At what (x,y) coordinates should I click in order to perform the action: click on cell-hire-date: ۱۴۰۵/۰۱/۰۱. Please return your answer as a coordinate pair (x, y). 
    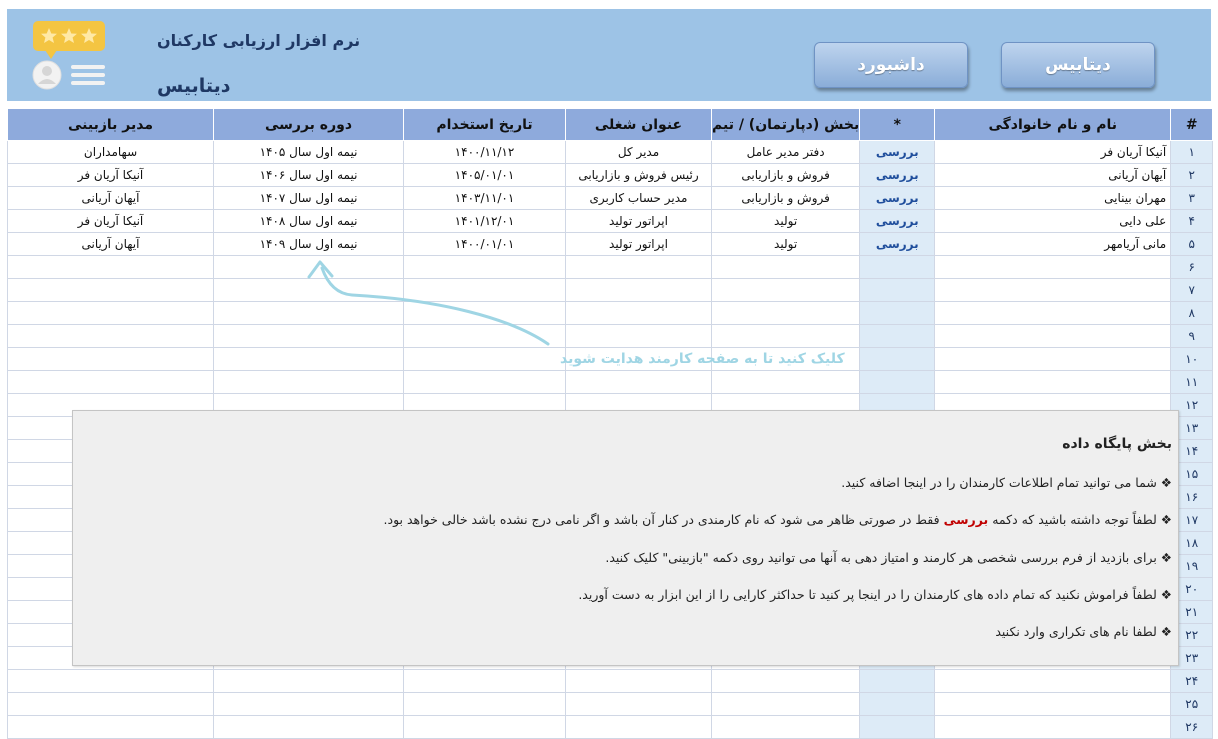
    Looking at the image, I should click on (484, 175).